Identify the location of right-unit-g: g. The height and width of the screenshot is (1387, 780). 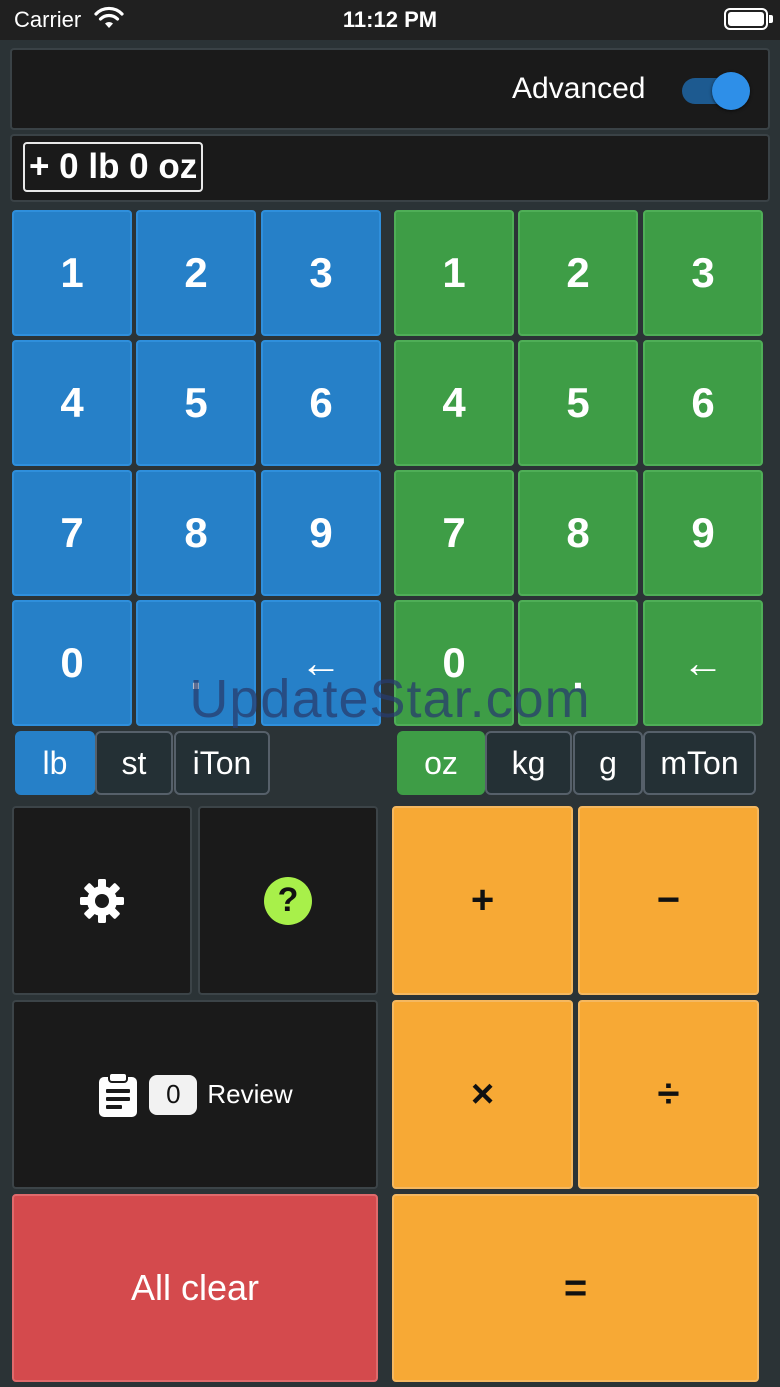
(608, 763).